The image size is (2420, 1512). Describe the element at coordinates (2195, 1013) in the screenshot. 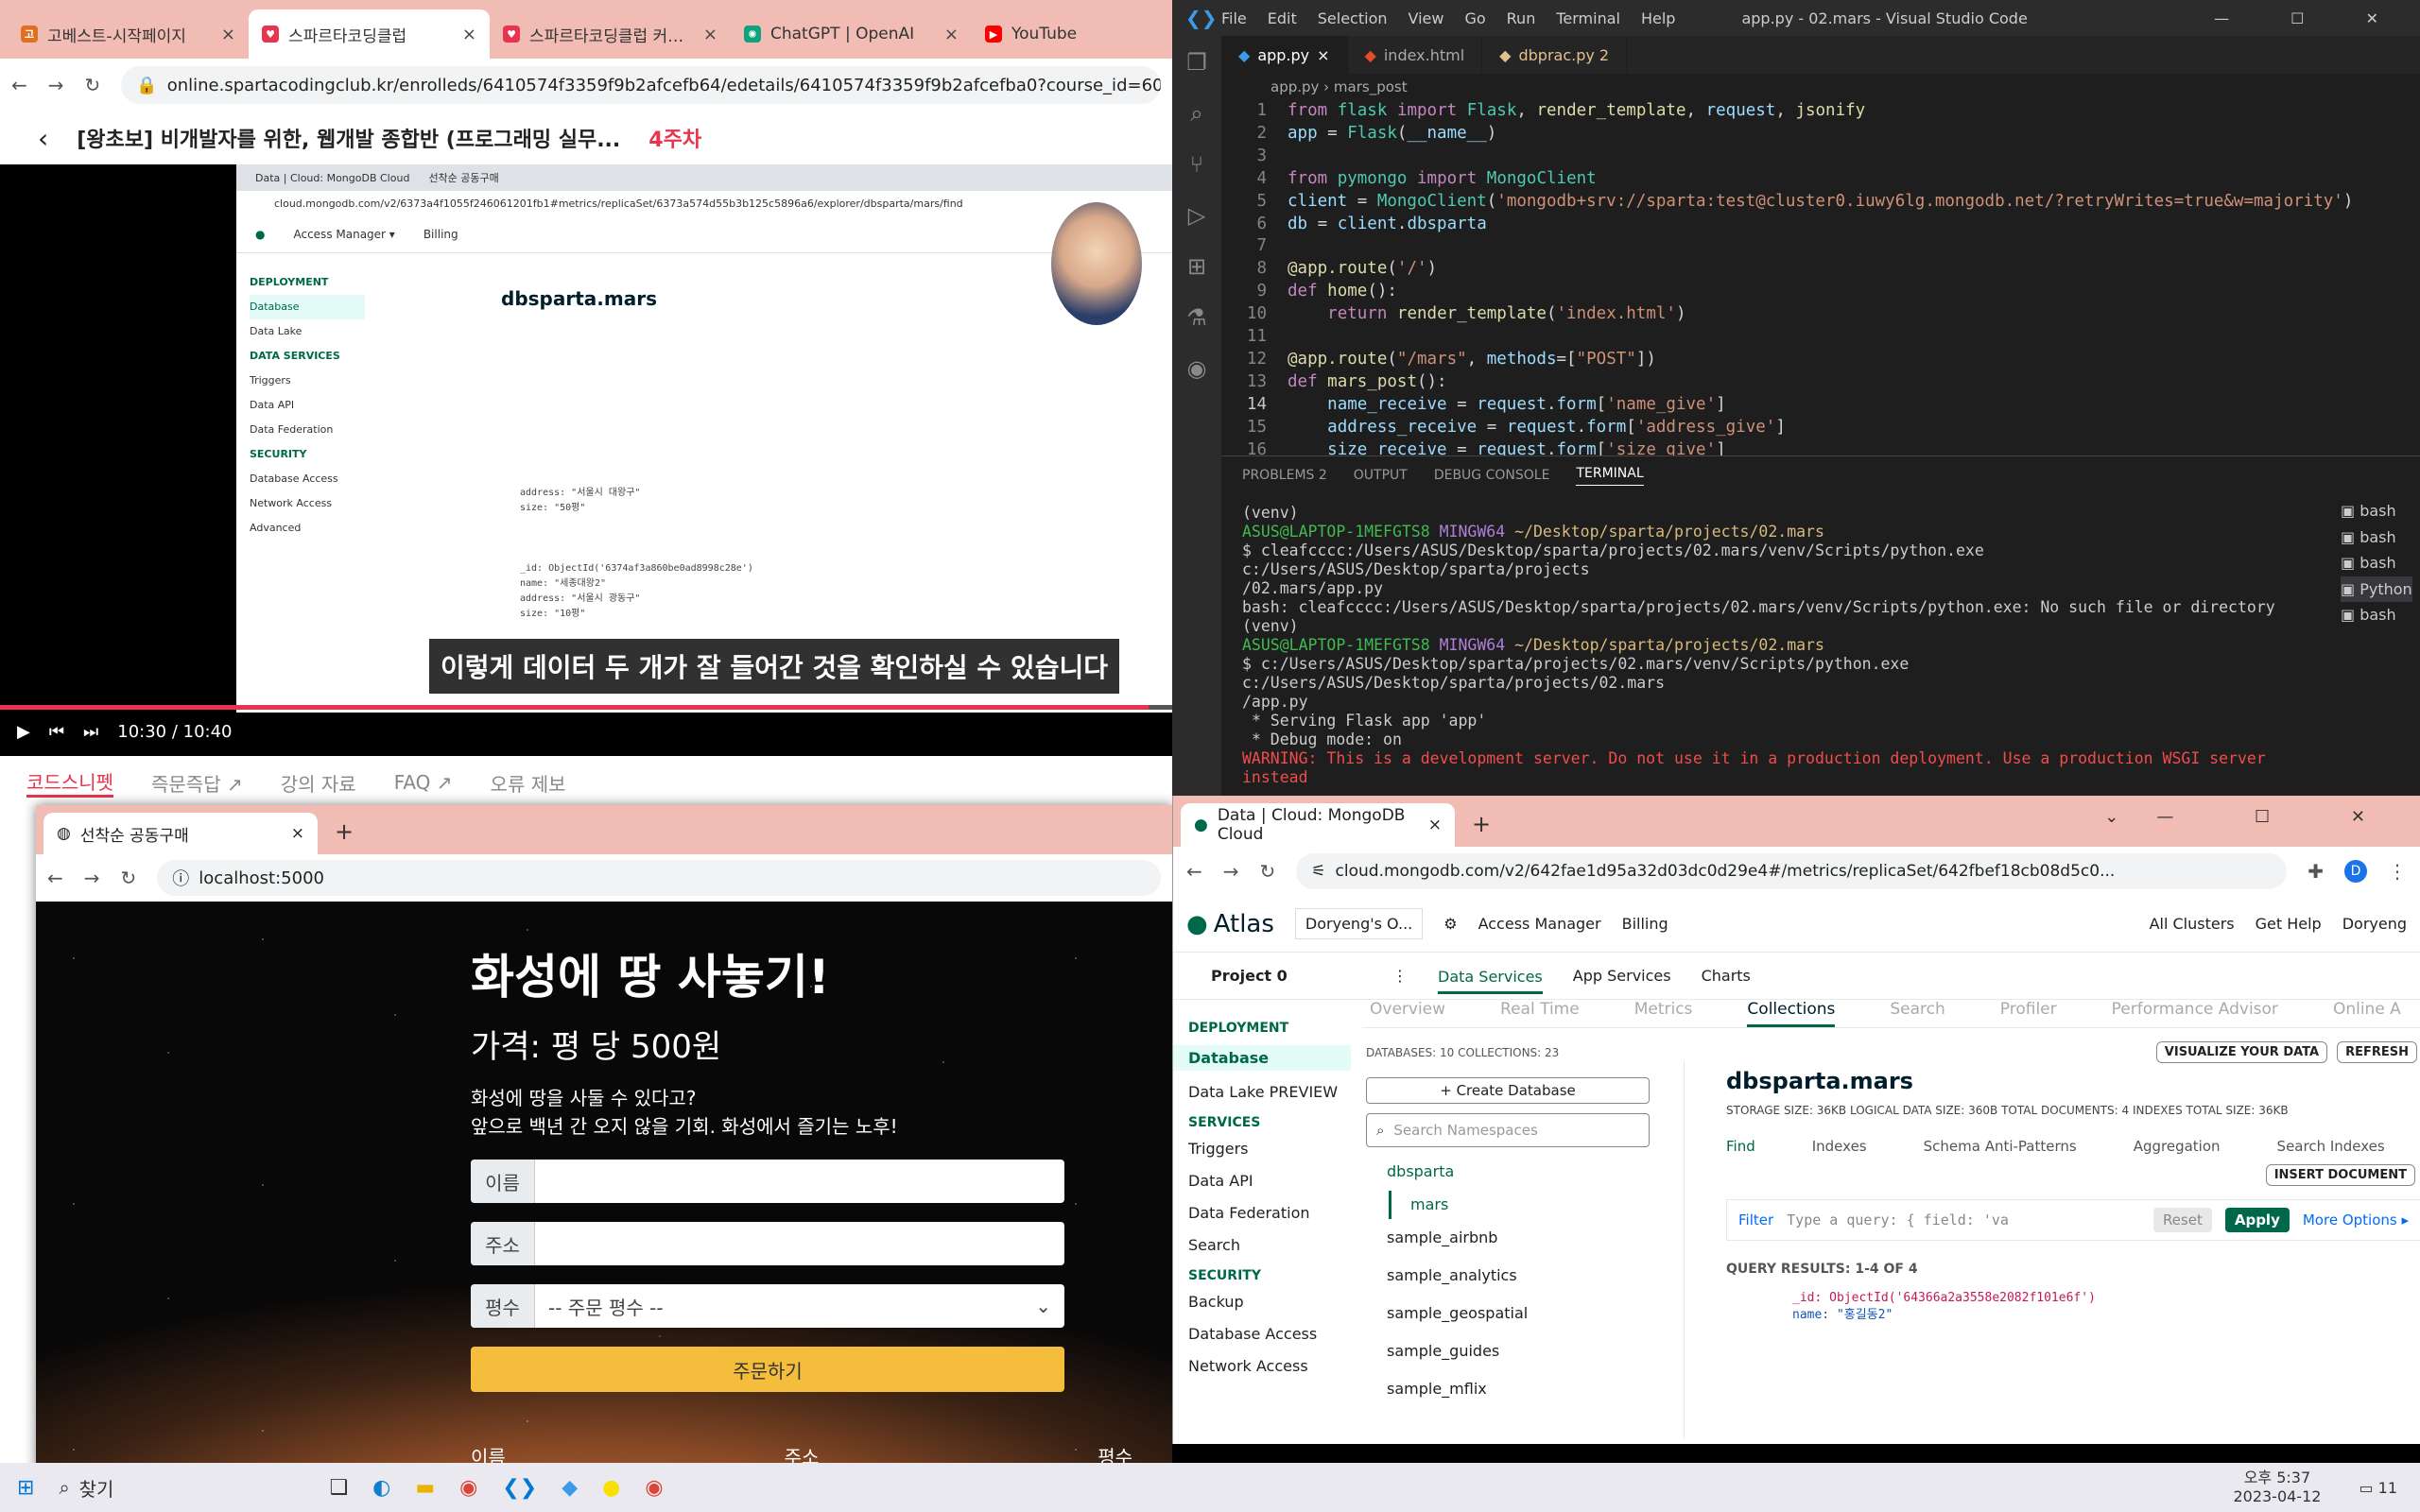

I see `subtab-performance-advisor: Performance Advisor` at that location.